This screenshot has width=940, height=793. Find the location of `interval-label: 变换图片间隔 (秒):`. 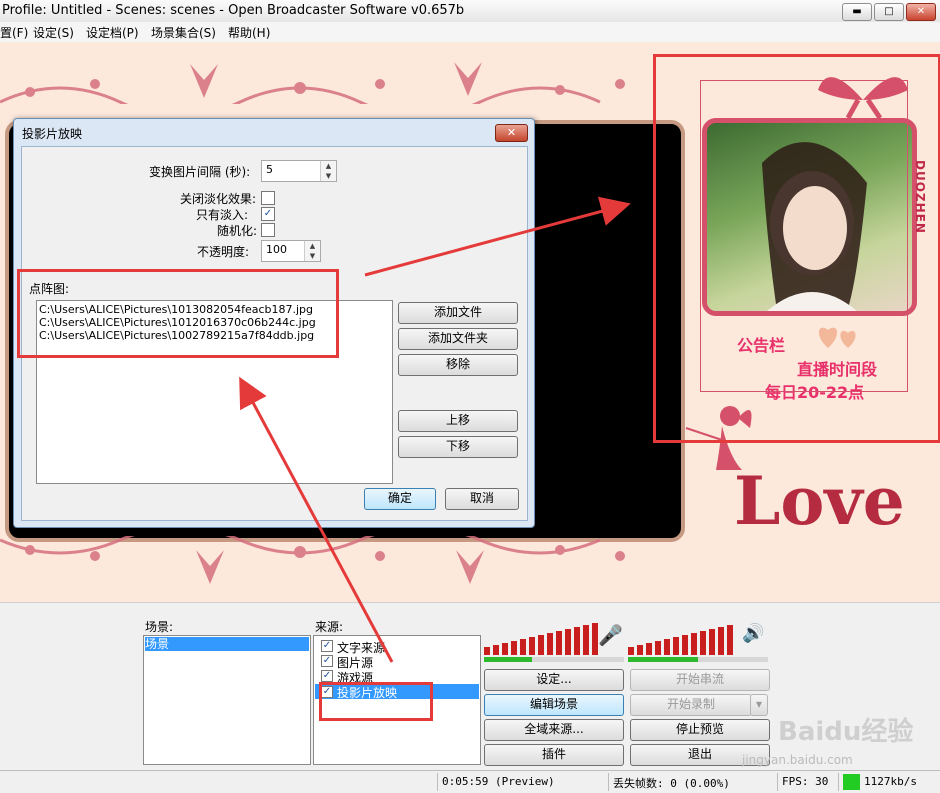

interval-label: 变换图片间隔 (秒): is located at coordinates (200, 172).